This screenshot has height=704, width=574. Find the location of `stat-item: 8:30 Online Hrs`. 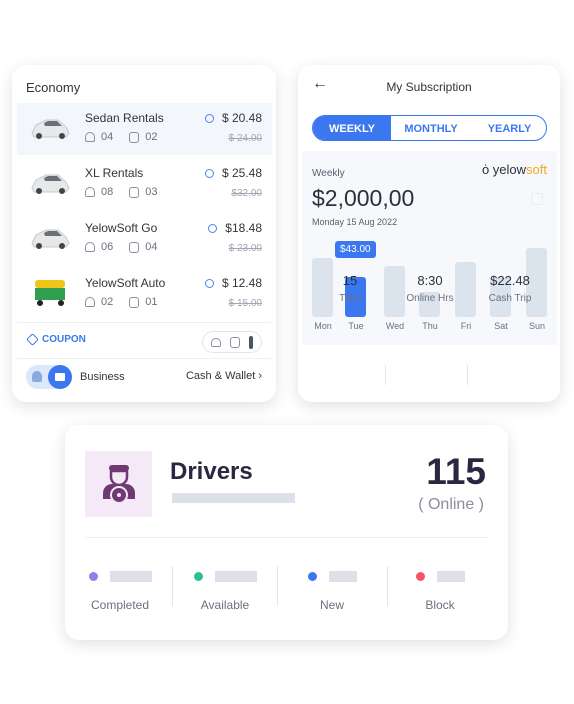

stat-item: 8:30 Online Hrs is located at coordinates (430, 288).